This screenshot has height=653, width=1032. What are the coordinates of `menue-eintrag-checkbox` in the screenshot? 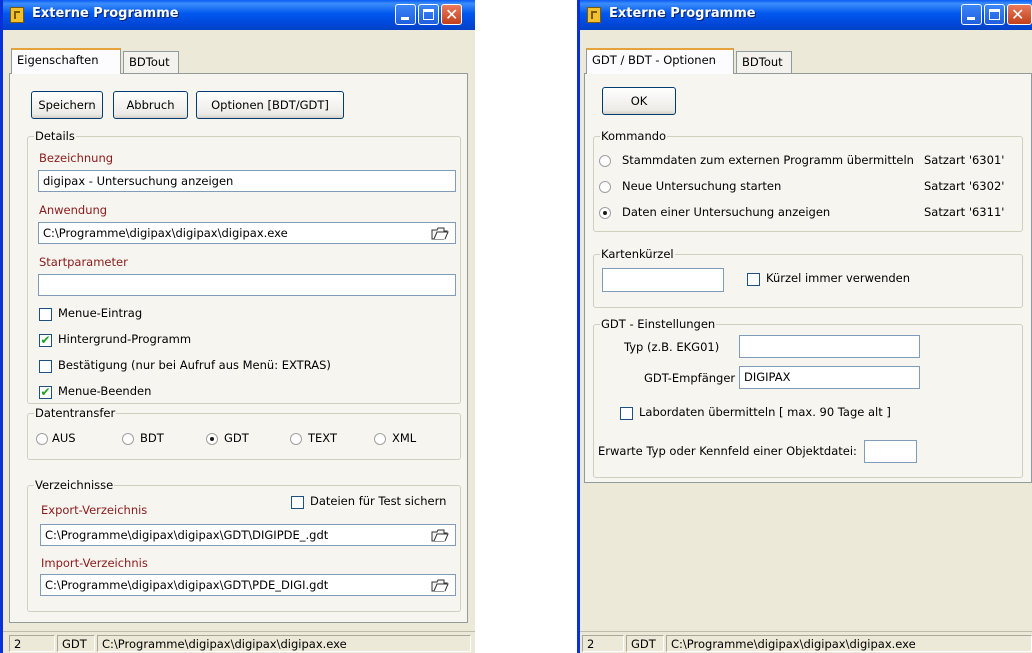 It's located at (45, 314).